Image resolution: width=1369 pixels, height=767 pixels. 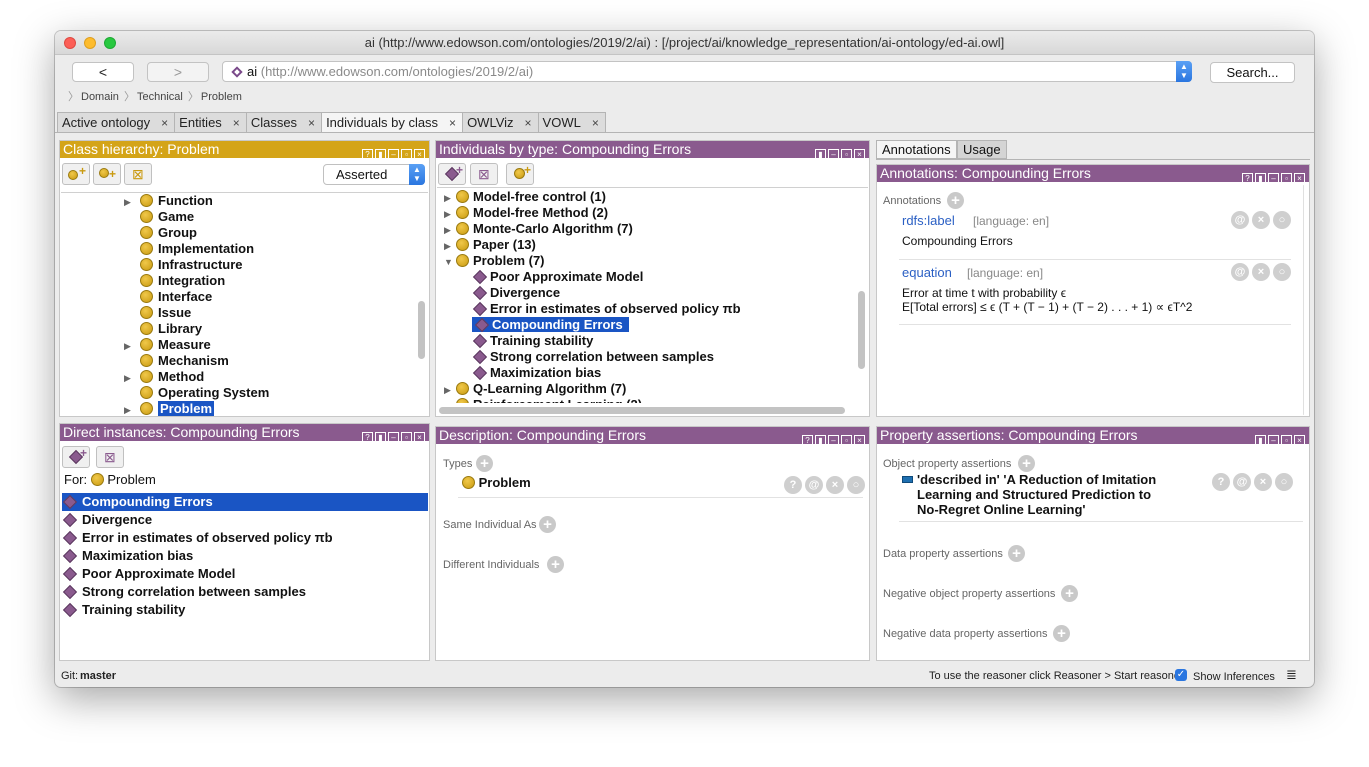 I want to click on zoom-window-button, so click(x=110, y=43).